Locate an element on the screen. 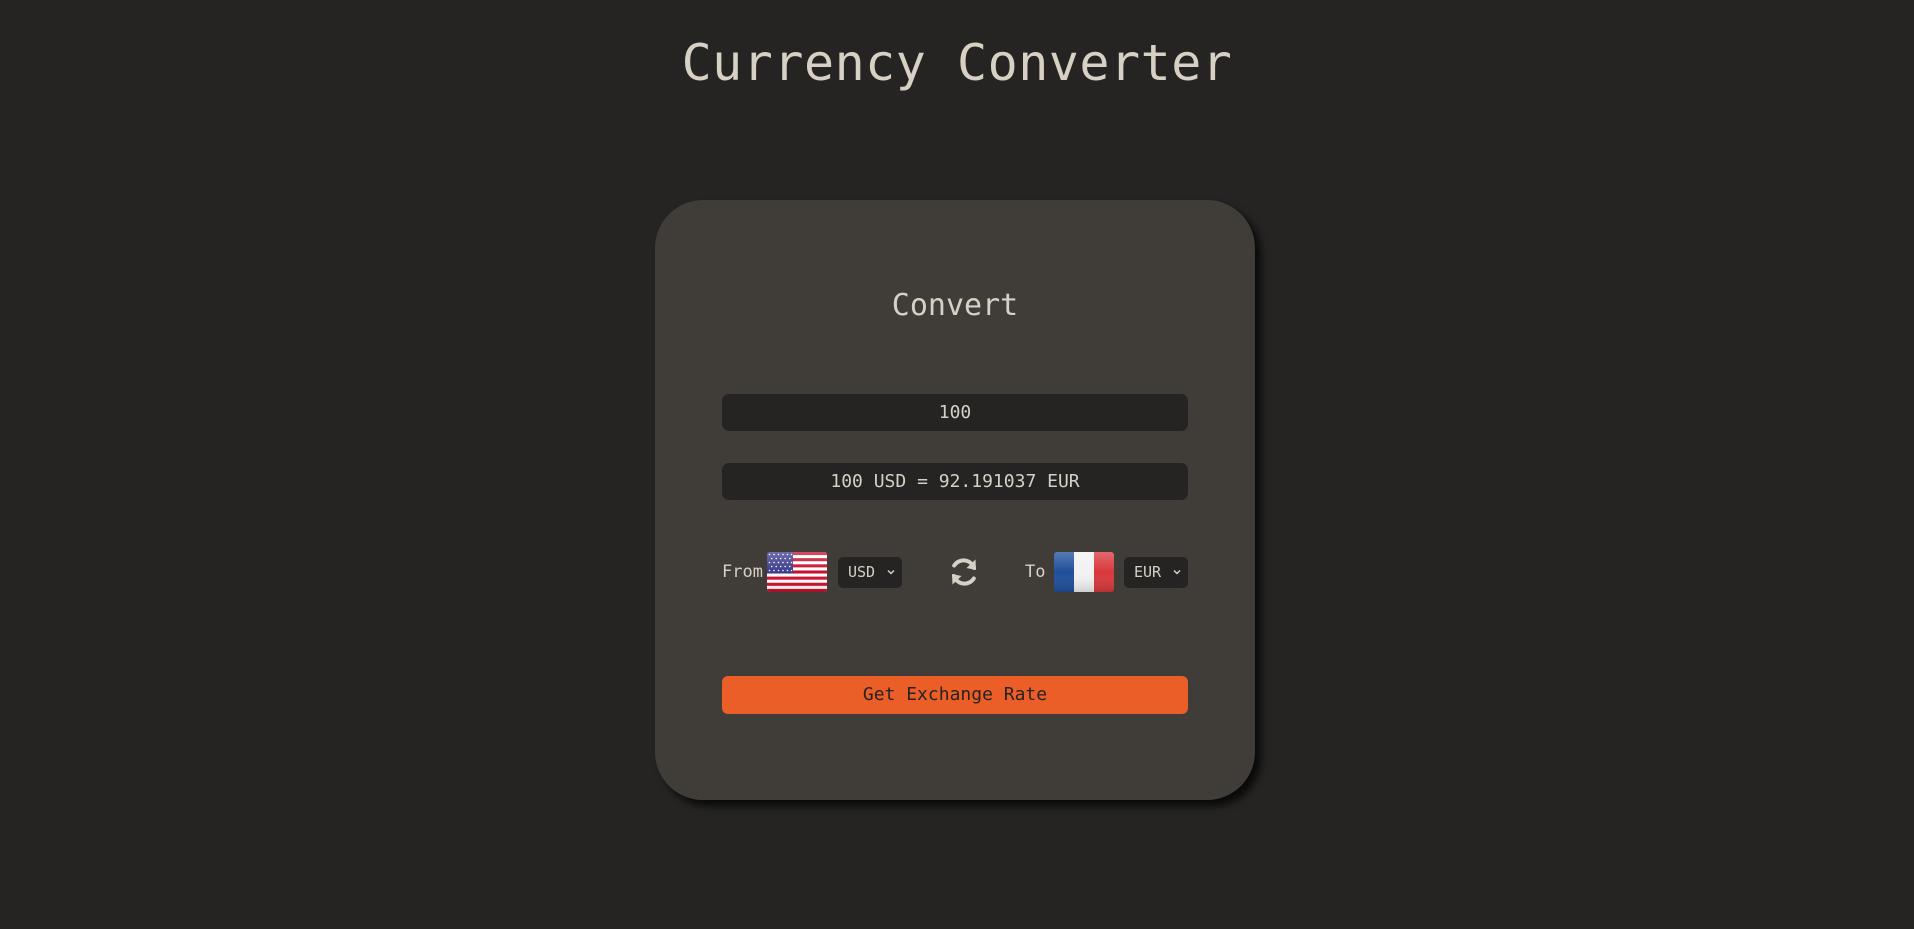 This screenshot has height=929, width=1914. to-currency-select: EUR is located at coordinates (1156, 572).